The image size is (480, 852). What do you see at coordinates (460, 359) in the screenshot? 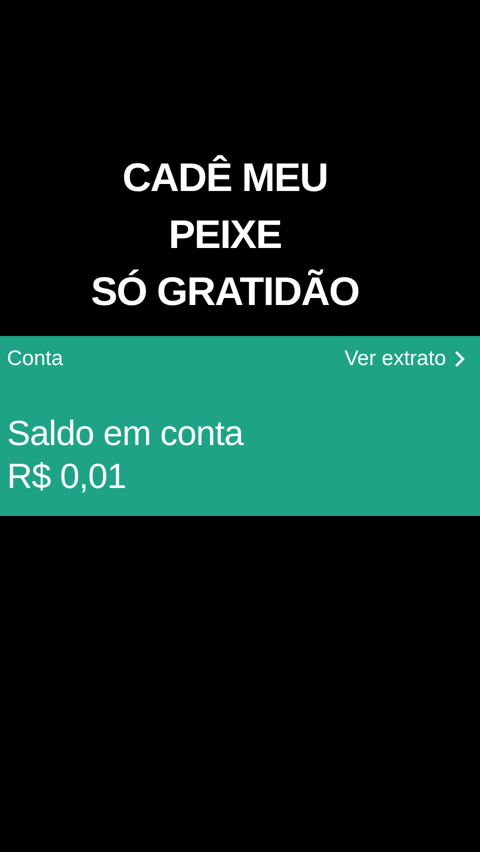
I see `chevron-right-icon` at bounding box center [460, 359].